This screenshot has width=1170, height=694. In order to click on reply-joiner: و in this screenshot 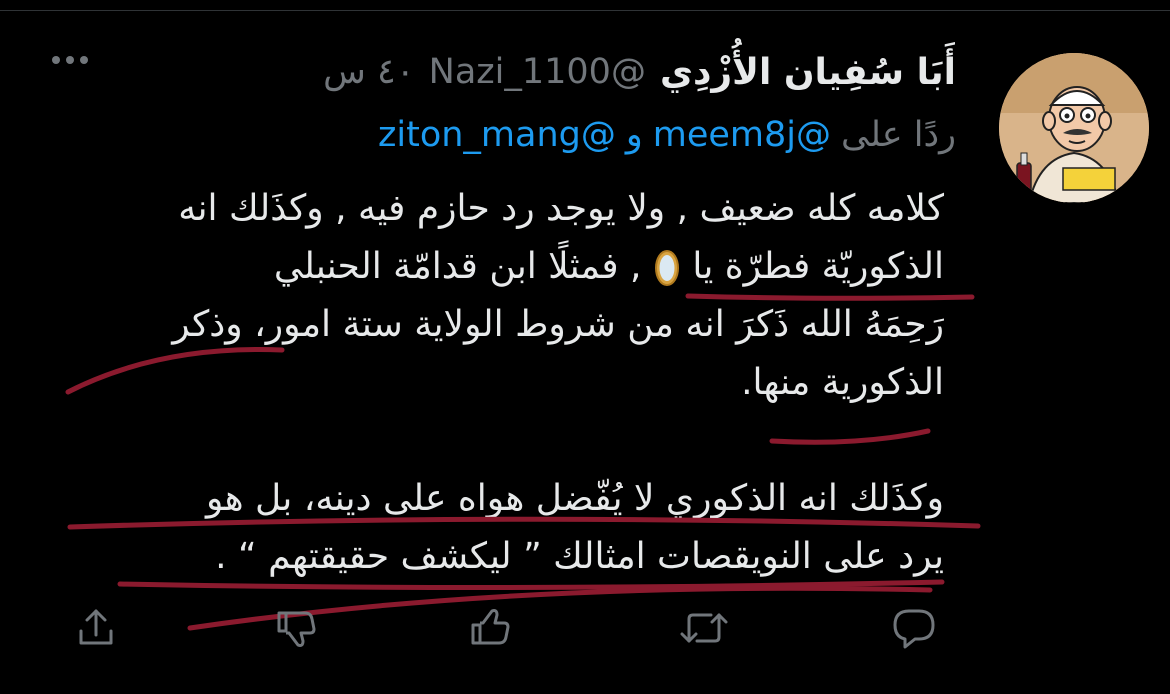, I will do `click(634, 135)`.